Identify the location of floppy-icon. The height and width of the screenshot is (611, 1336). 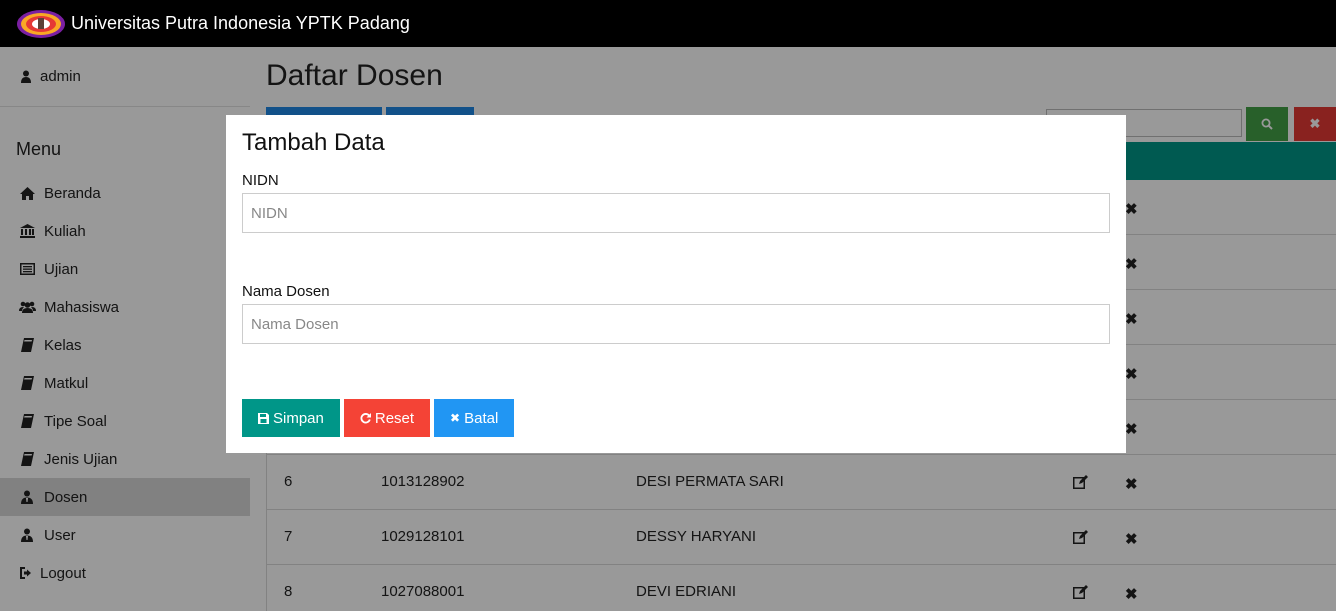
(263, 418).